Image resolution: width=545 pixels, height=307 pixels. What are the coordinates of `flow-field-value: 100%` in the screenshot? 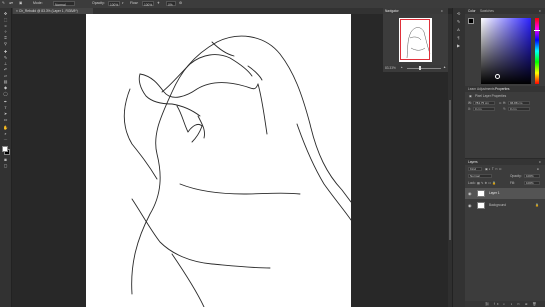 It's located at (148, 5).